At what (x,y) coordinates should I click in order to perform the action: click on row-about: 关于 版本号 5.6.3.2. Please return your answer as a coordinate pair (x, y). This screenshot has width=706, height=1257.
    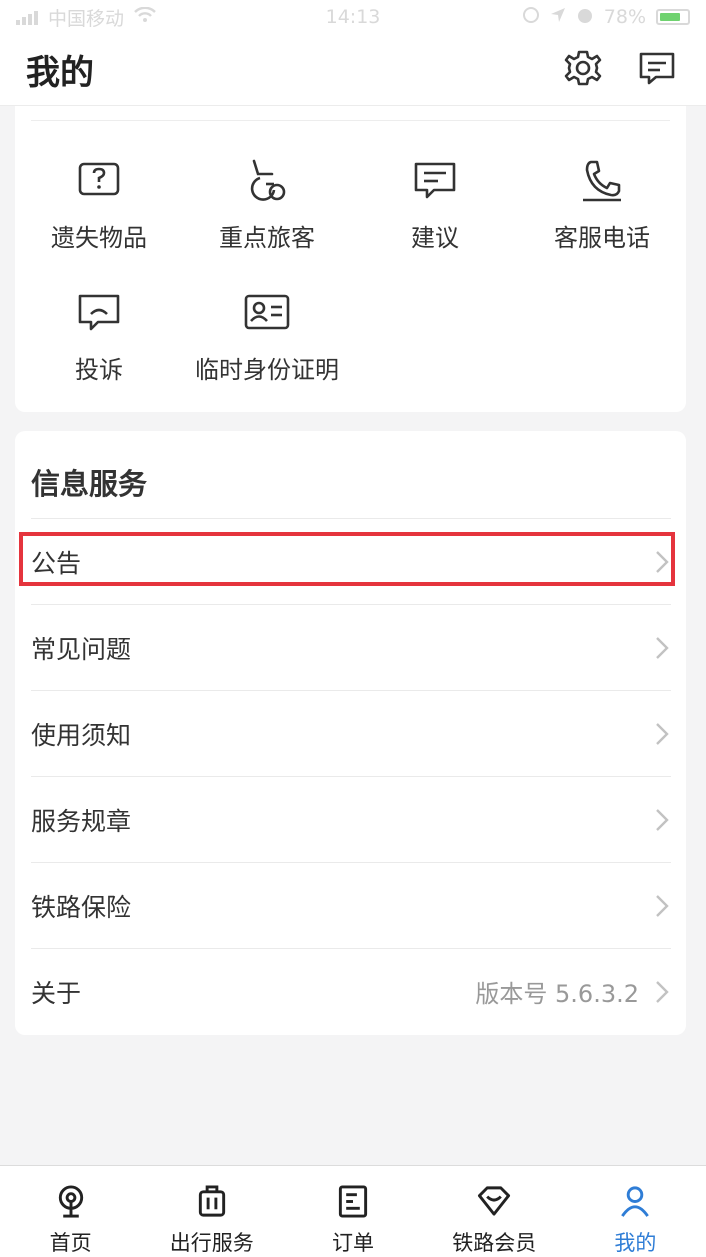
    Looking at the image, I should click on (351, 991).